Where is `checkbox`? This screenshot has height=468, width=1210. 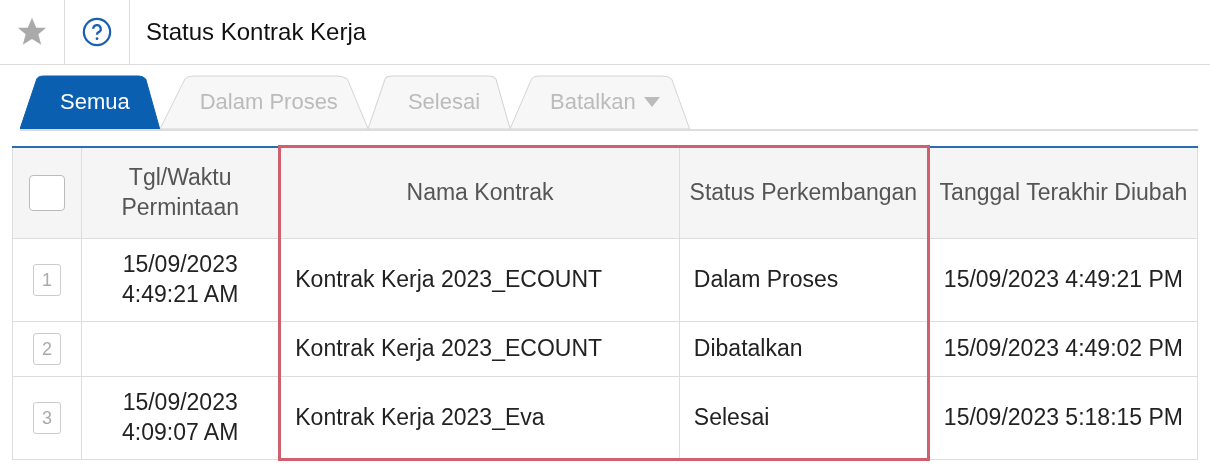
checkbox is located at coordinates (47, 192).